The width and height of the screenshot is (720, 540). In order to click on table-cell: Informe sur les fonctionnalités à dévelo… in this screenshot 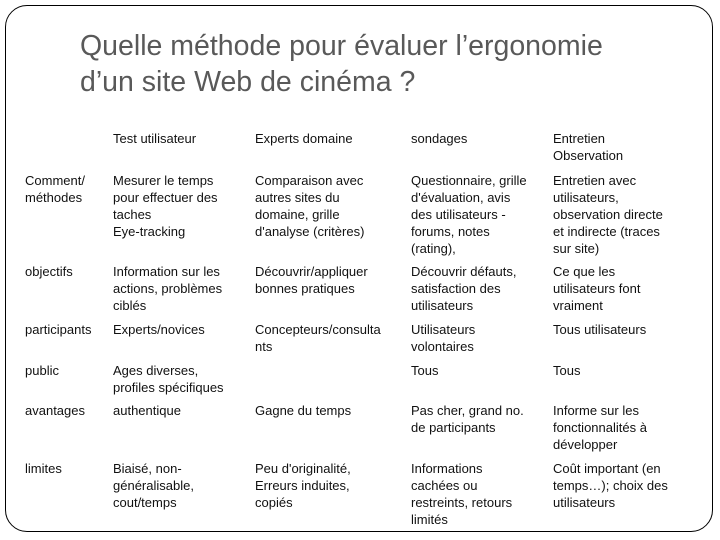, I will do `click(600, 427)`.